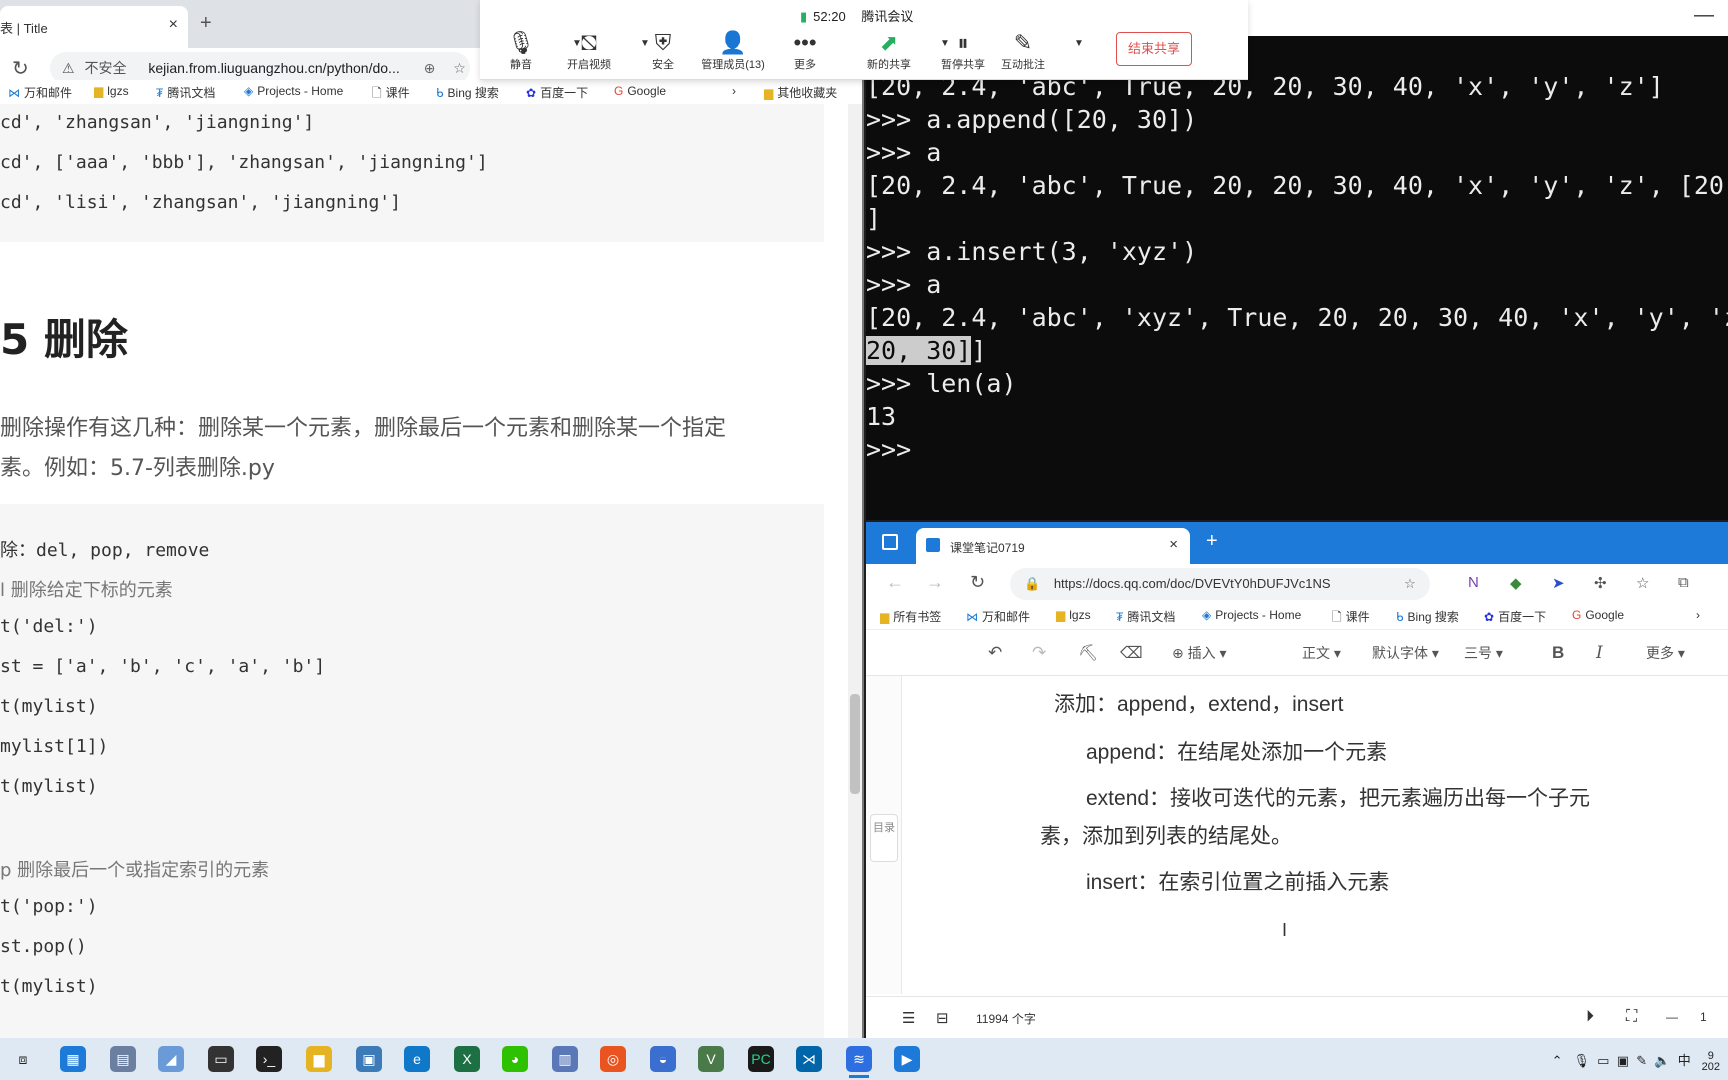  I want to click on excel-icon: X, so click(467, 1059).